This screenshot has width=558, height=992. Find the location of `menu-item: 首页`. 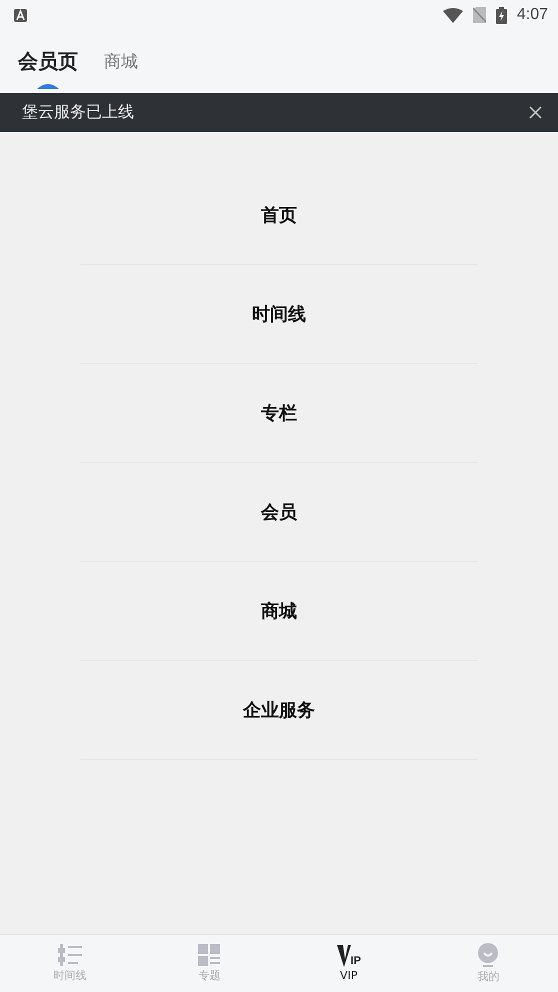

menu-item: 首页 is located at coordinates (279, 215).